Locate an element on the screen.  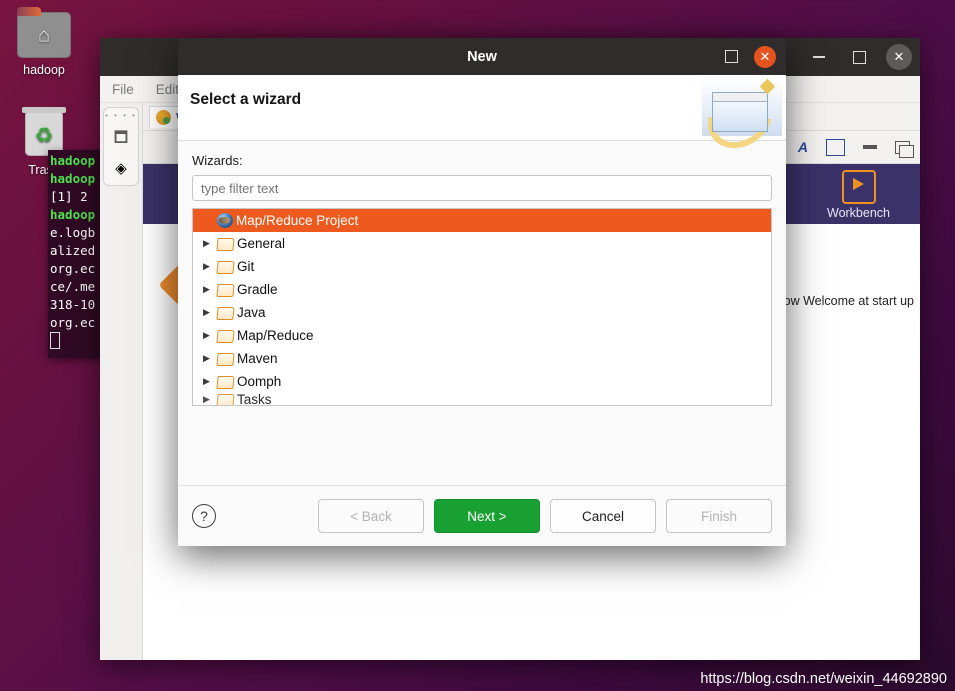
minimize-view-icon is located at coordinates (870, 147).